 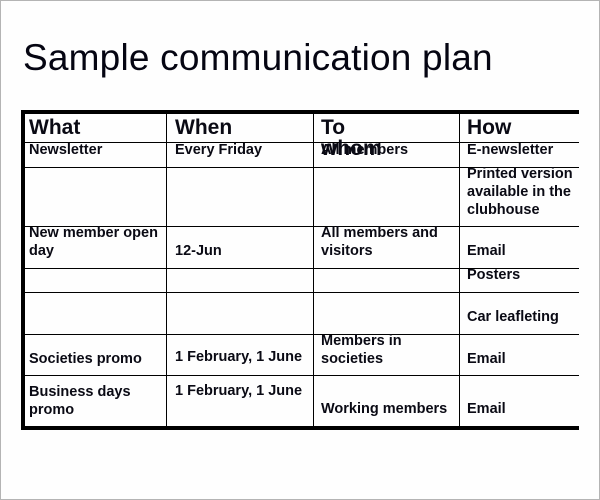 I want to click on cell-line: promo, so click(x=52, y=410).